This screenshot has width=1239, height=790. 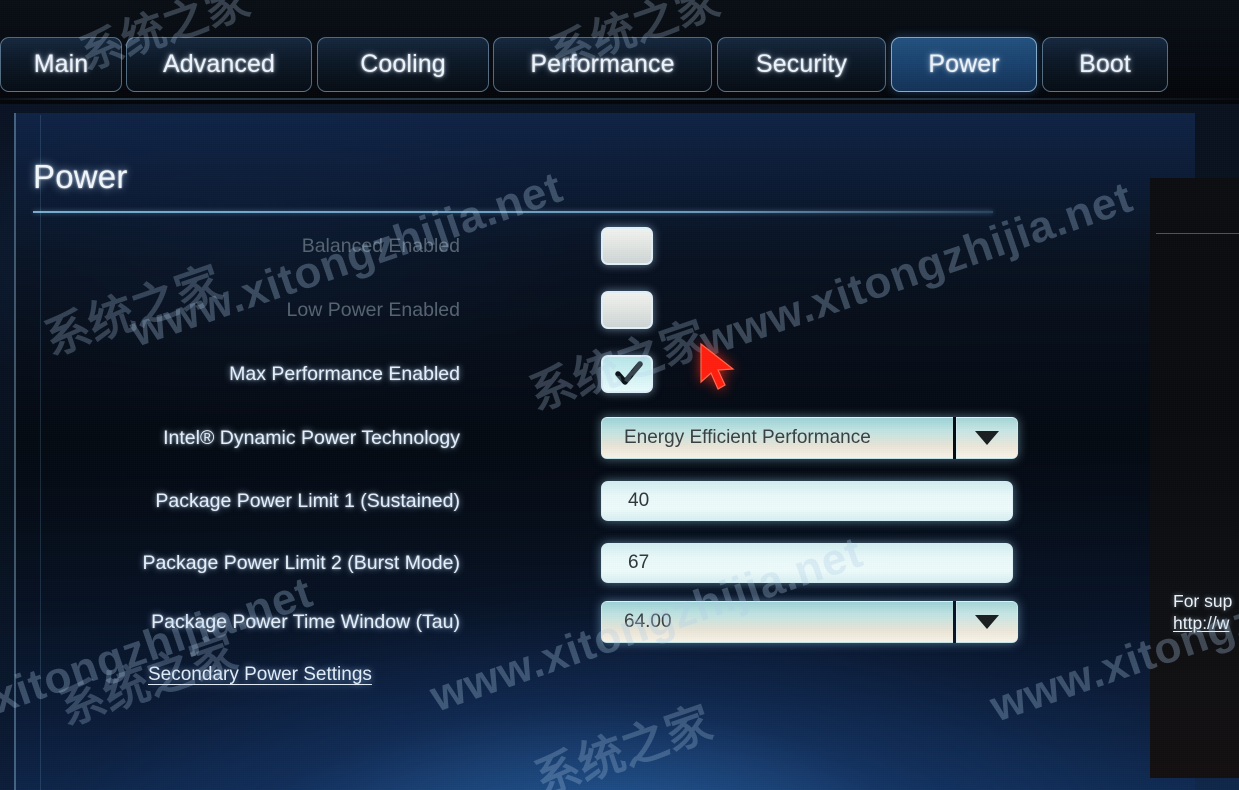 What do you see at coordinates (520, 501) in the screenshot?
I see `row-package-power-limit-1: Package Power Limit 1 (Sustained) 40` at bounding box center [520, 501].